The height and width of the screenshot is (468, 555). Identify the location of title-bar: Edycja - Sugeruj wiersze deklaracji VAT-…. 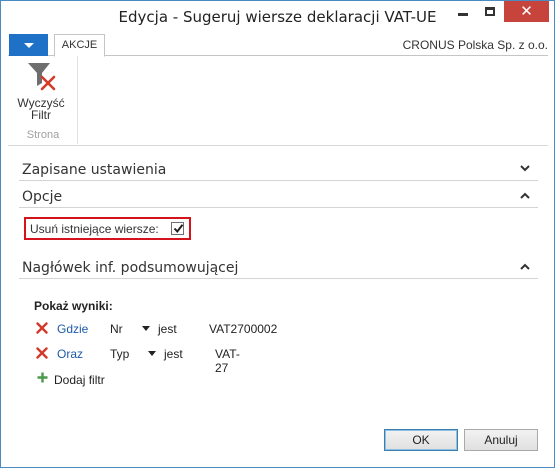
(277, 16).